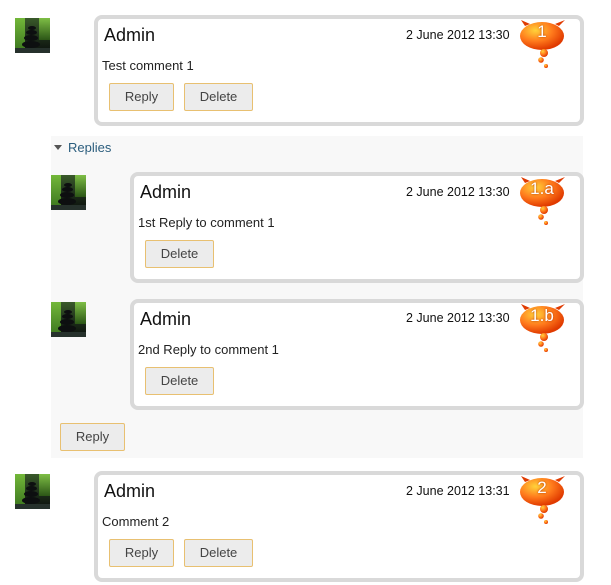  I want to click on badge-number: 1, so click(542, 31).